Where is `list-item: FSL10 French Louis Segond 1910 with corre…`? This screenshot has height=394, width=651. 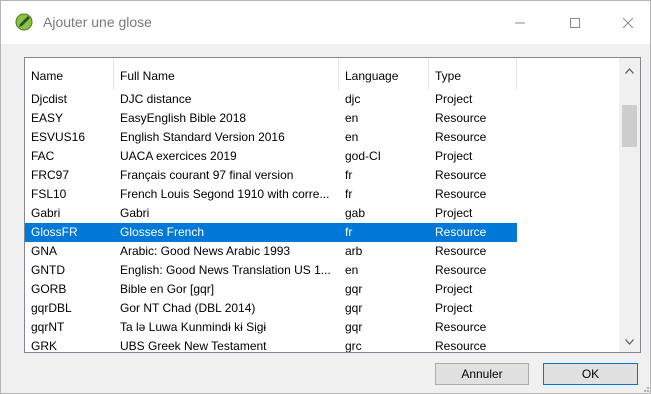
list-item: FSL10 French Louis Segond 1910 with corre… is located at coordinates (322, 194).